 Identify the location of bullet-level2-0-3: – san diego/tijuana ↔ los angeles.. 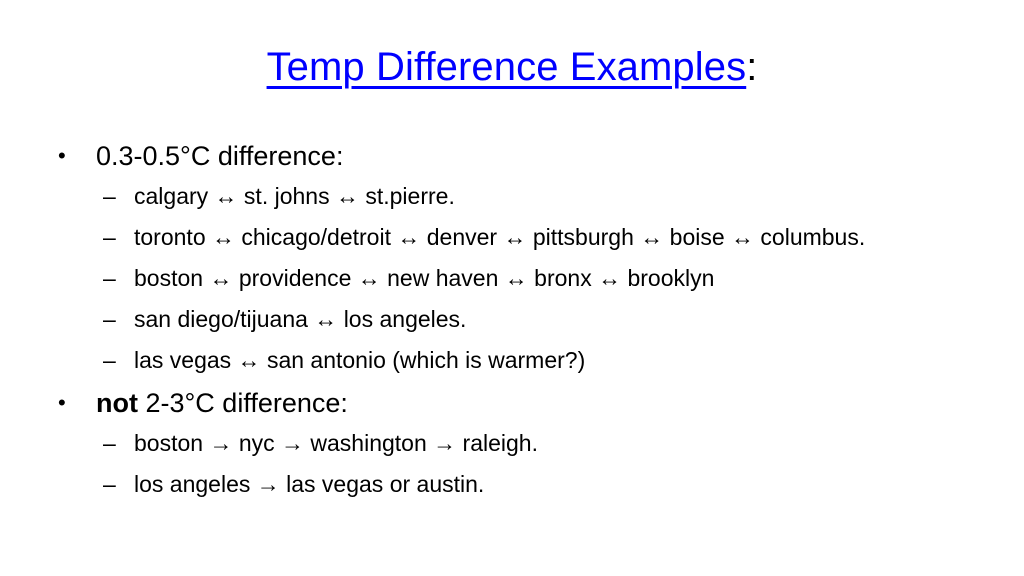
(512, 319).